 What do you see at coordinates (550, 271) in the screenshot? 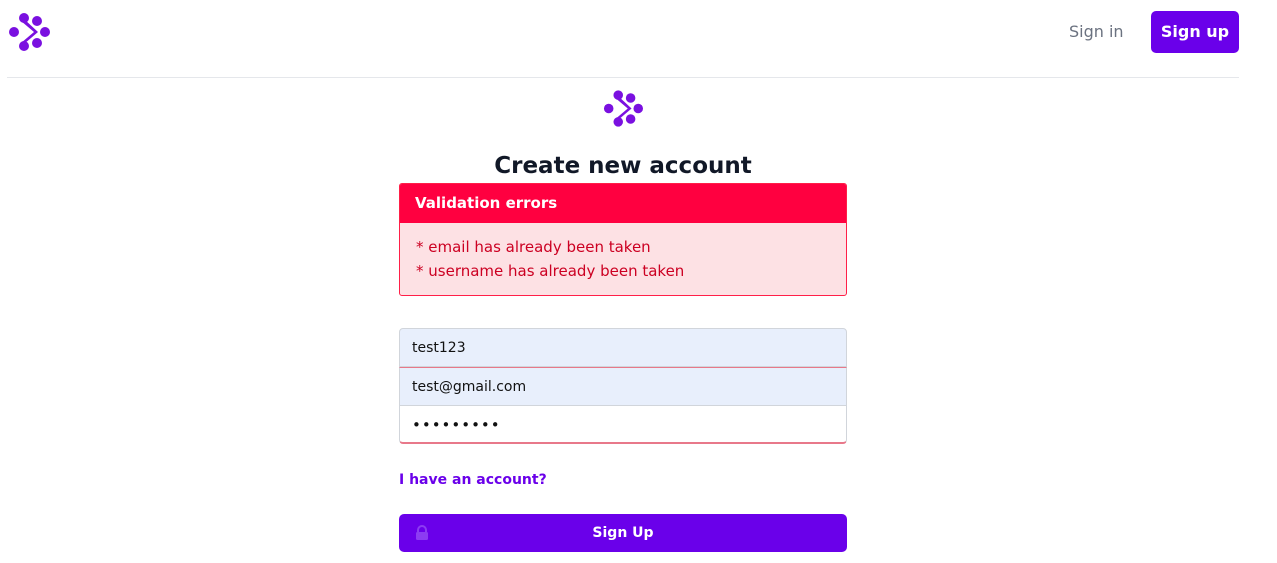
I see `validation-error-item: * username has already been taken` at bounding box center [550, 271].